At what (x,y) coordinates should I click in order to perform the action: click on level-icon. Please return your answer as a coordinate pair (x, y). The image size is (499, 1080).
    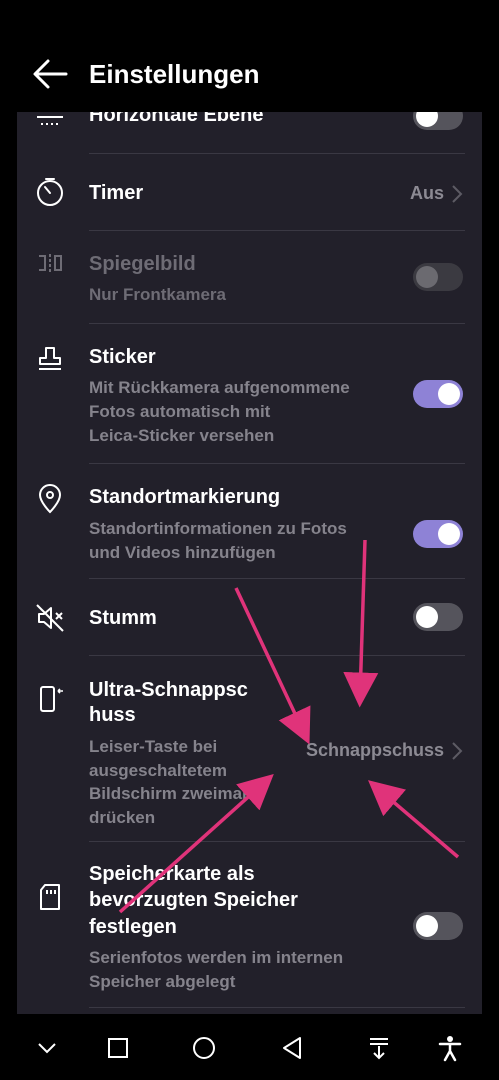
    Looking at the image, I should click on (50, 120).